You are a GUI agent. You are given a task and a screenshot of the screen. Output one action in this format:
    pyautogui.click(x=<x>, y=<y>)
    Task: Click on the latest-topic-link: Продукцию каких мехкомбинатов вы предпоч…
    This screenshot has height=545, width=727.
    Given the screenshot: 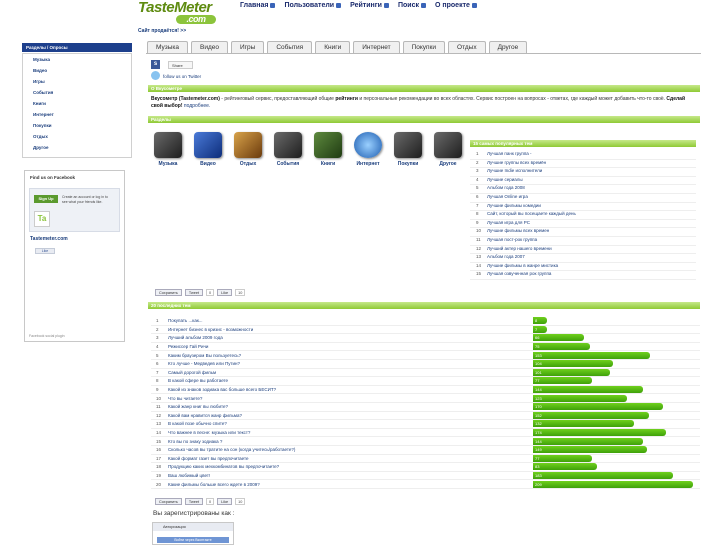 What is the action you would take?
    pyautogui.click(x=350, y=466)
    